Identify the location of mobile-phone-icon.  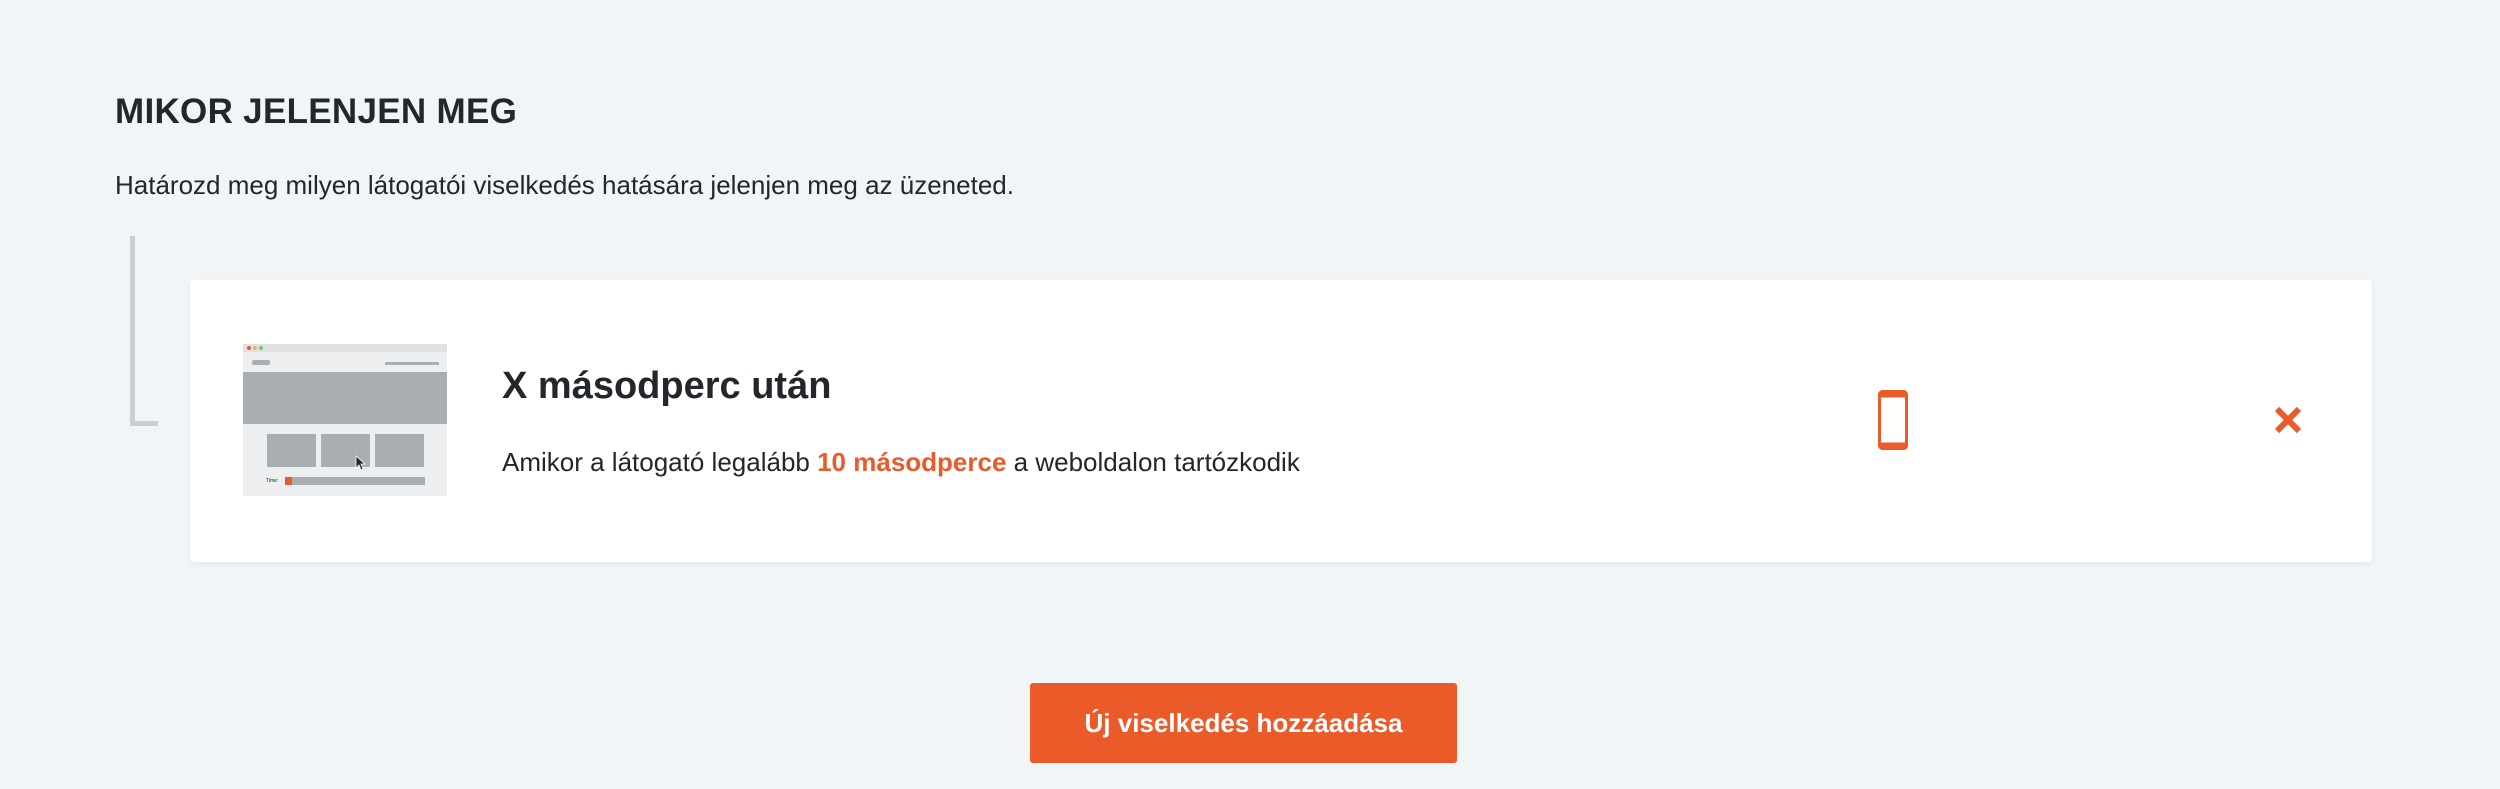
(1893, 420).